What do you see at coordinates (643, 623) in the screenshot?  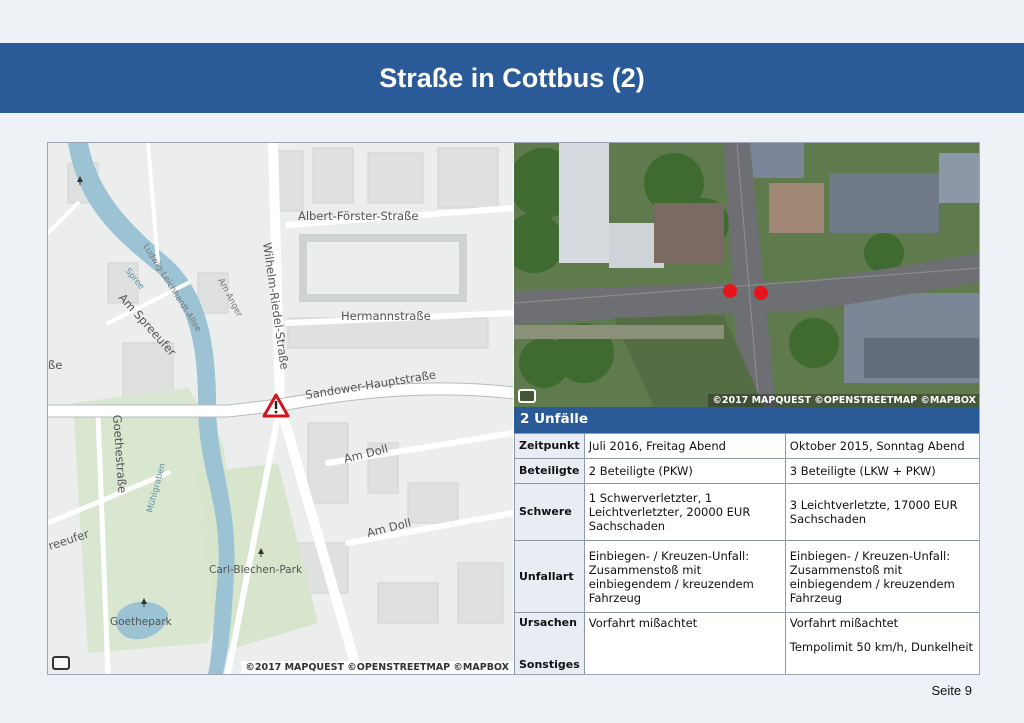 I see `ursachen-a: Vorfahrt mißachtet` at bounding box center [643, 623].